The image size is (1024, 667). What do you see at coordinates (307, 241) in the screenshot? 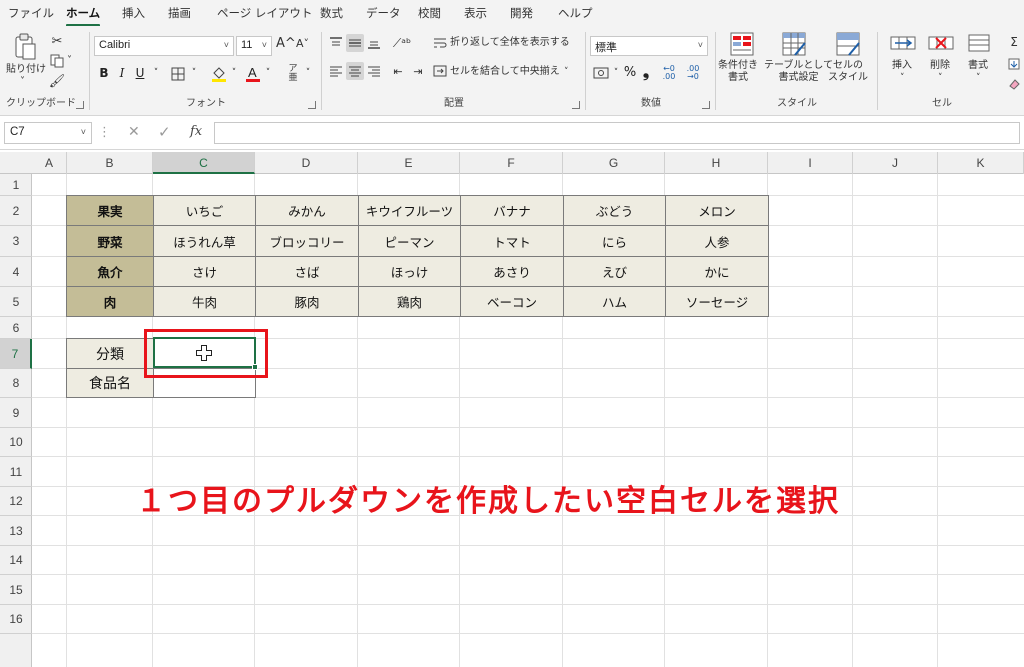
I see `table-cell: ブロッコリー` at bounding box center [307, 241].